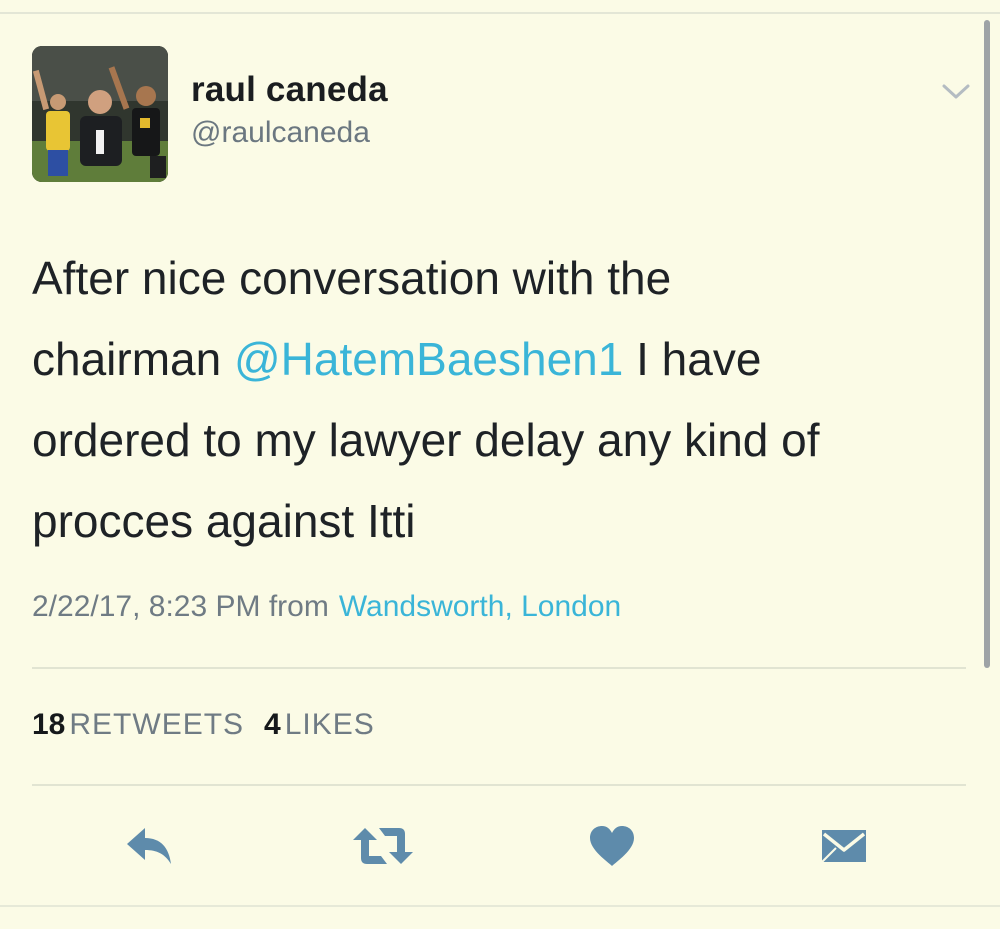 This screenshot has height=929, width=1000. Describe the element at coordinates (956, 92) in the screenshot. I see `chevron-down-icon` at that location.